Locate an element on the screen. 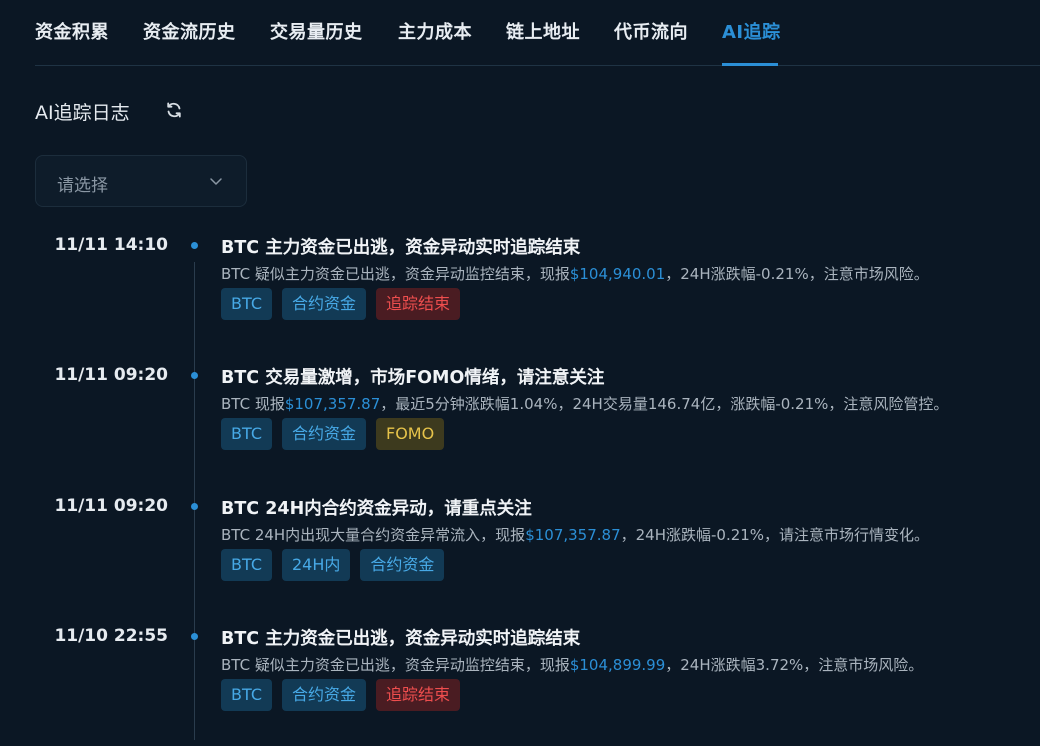 The image size is (1040, 746). filter-select: 请选择 is located at coordinates (141, 181).